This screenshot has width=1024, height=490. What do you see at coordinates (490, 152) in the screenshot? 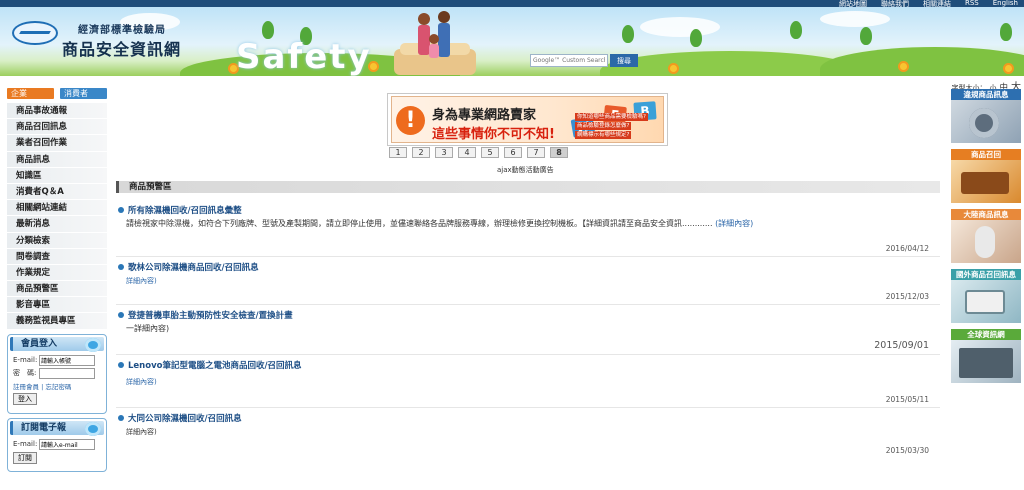
I see `ad-page-5: 5` at bounding box center [490, 152].